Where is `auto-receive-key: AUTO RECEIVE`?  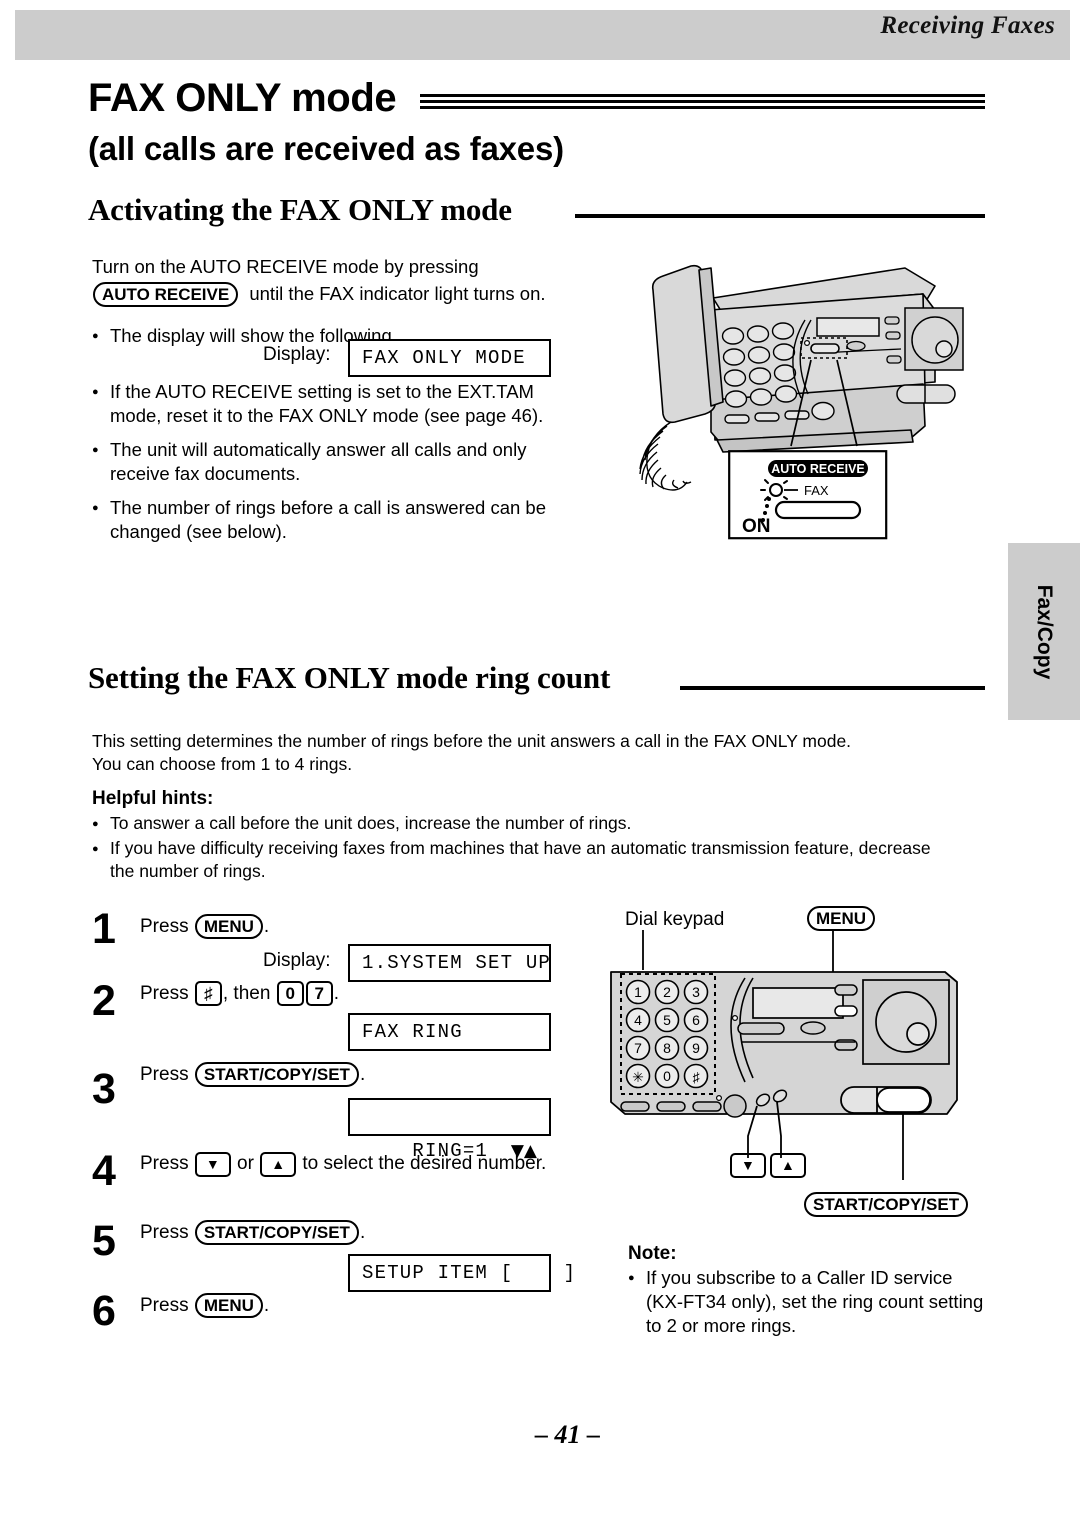
auto-receive-key: AUTO RECEIVE is located at coordinates (166, 294).